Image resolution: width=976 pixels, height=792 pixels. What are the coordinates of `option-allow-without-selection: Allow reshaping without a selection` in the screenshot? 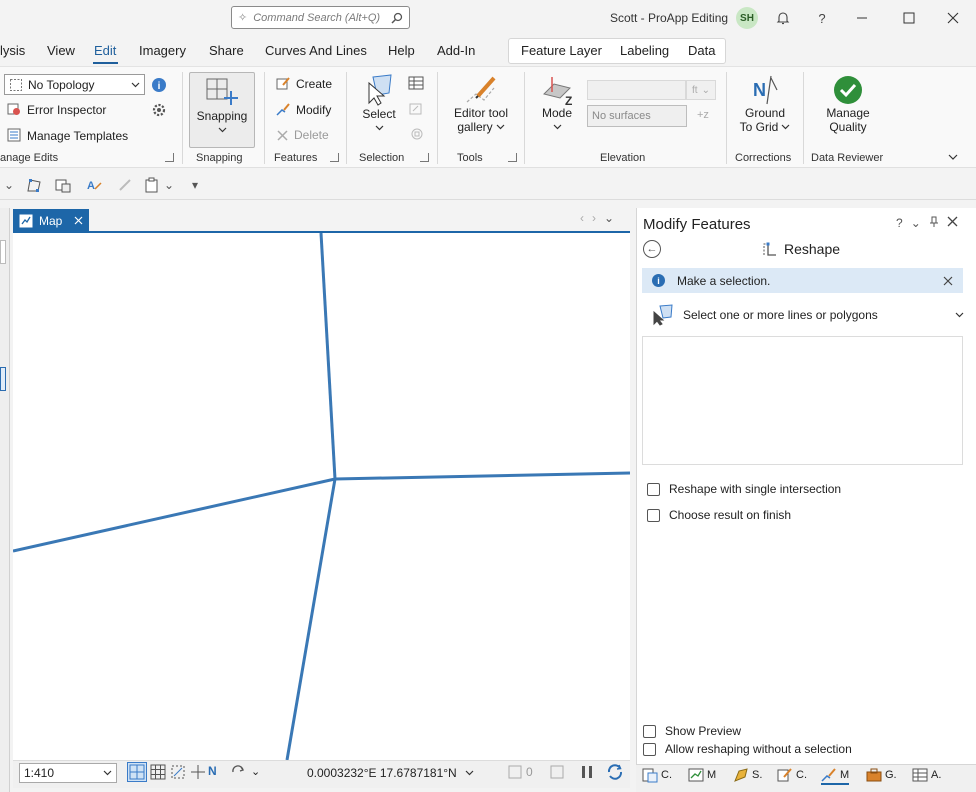 It's located at (747, 749).